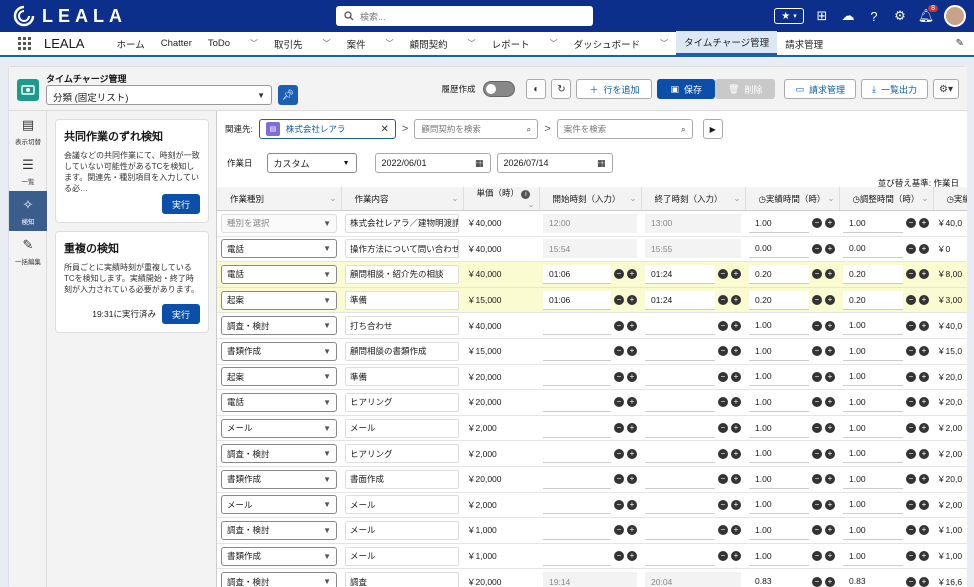 The height and width of the screenshot is (587, 974). I want to click on work-content-field: 顧問相談・紹介先の相談, so click(402, 274).